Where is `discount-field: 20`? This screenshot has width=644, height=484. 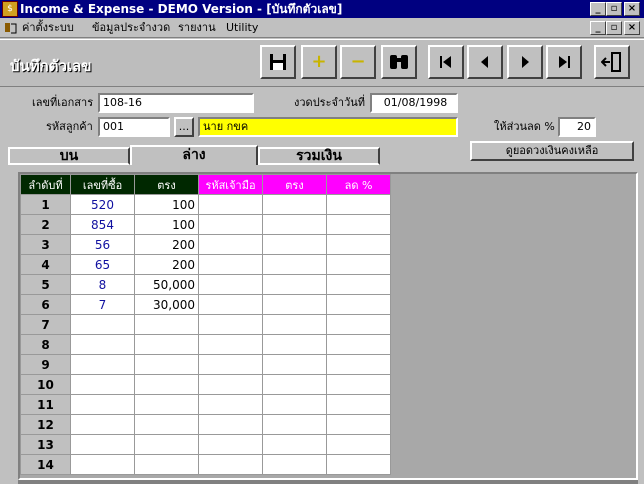
discount-field: 20 is located at coordinates (577, 127).